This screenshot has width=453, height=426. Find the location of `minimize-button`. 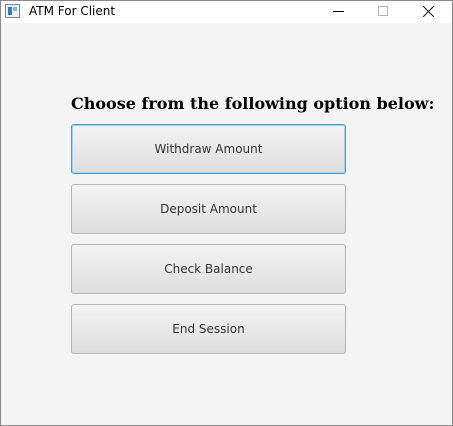

minimize-button is located at coordinates (338, 12).